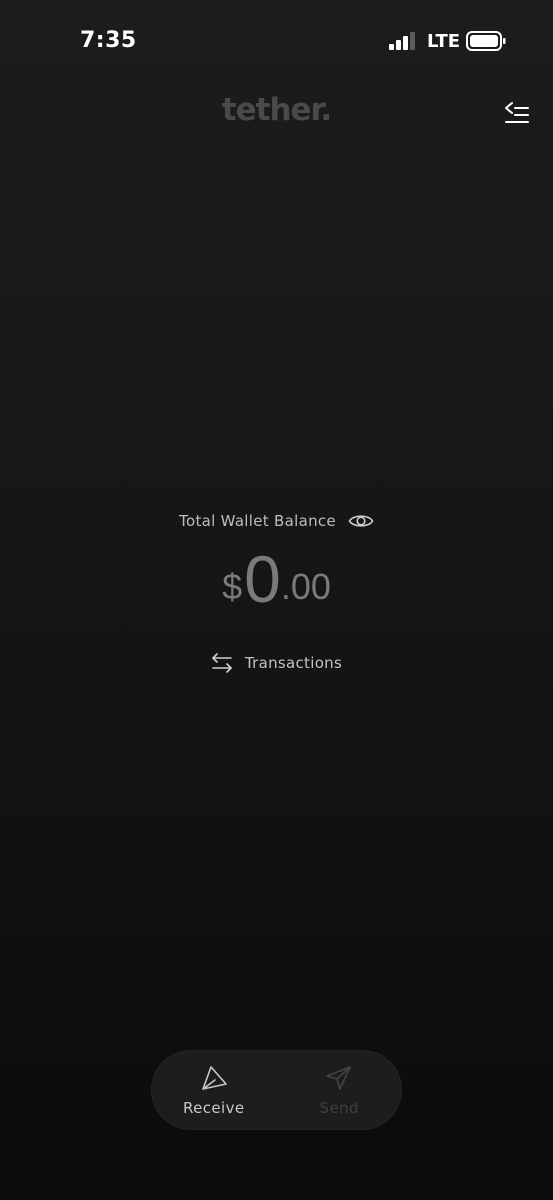 The height and width of the screenshot is (1200, 553). I want to click on receive-button: Receive, so click(214, 1090).